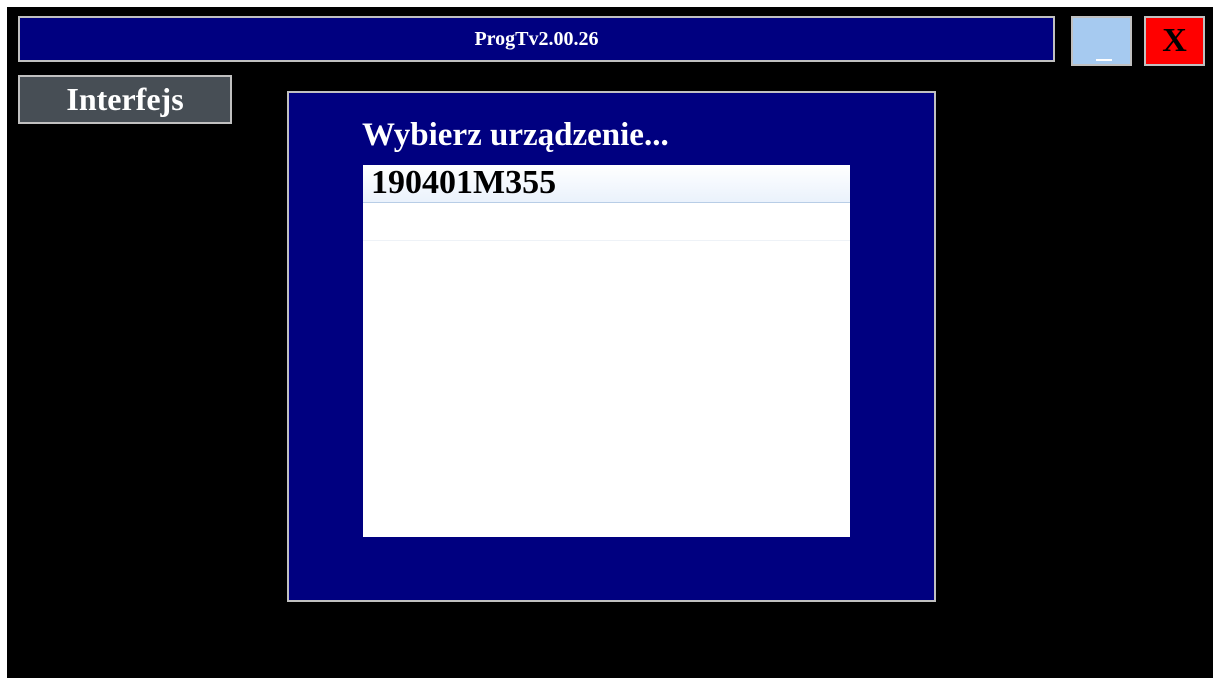 The image size is (1213, 678). I want to click on close-button: X, so click(1174, 41).